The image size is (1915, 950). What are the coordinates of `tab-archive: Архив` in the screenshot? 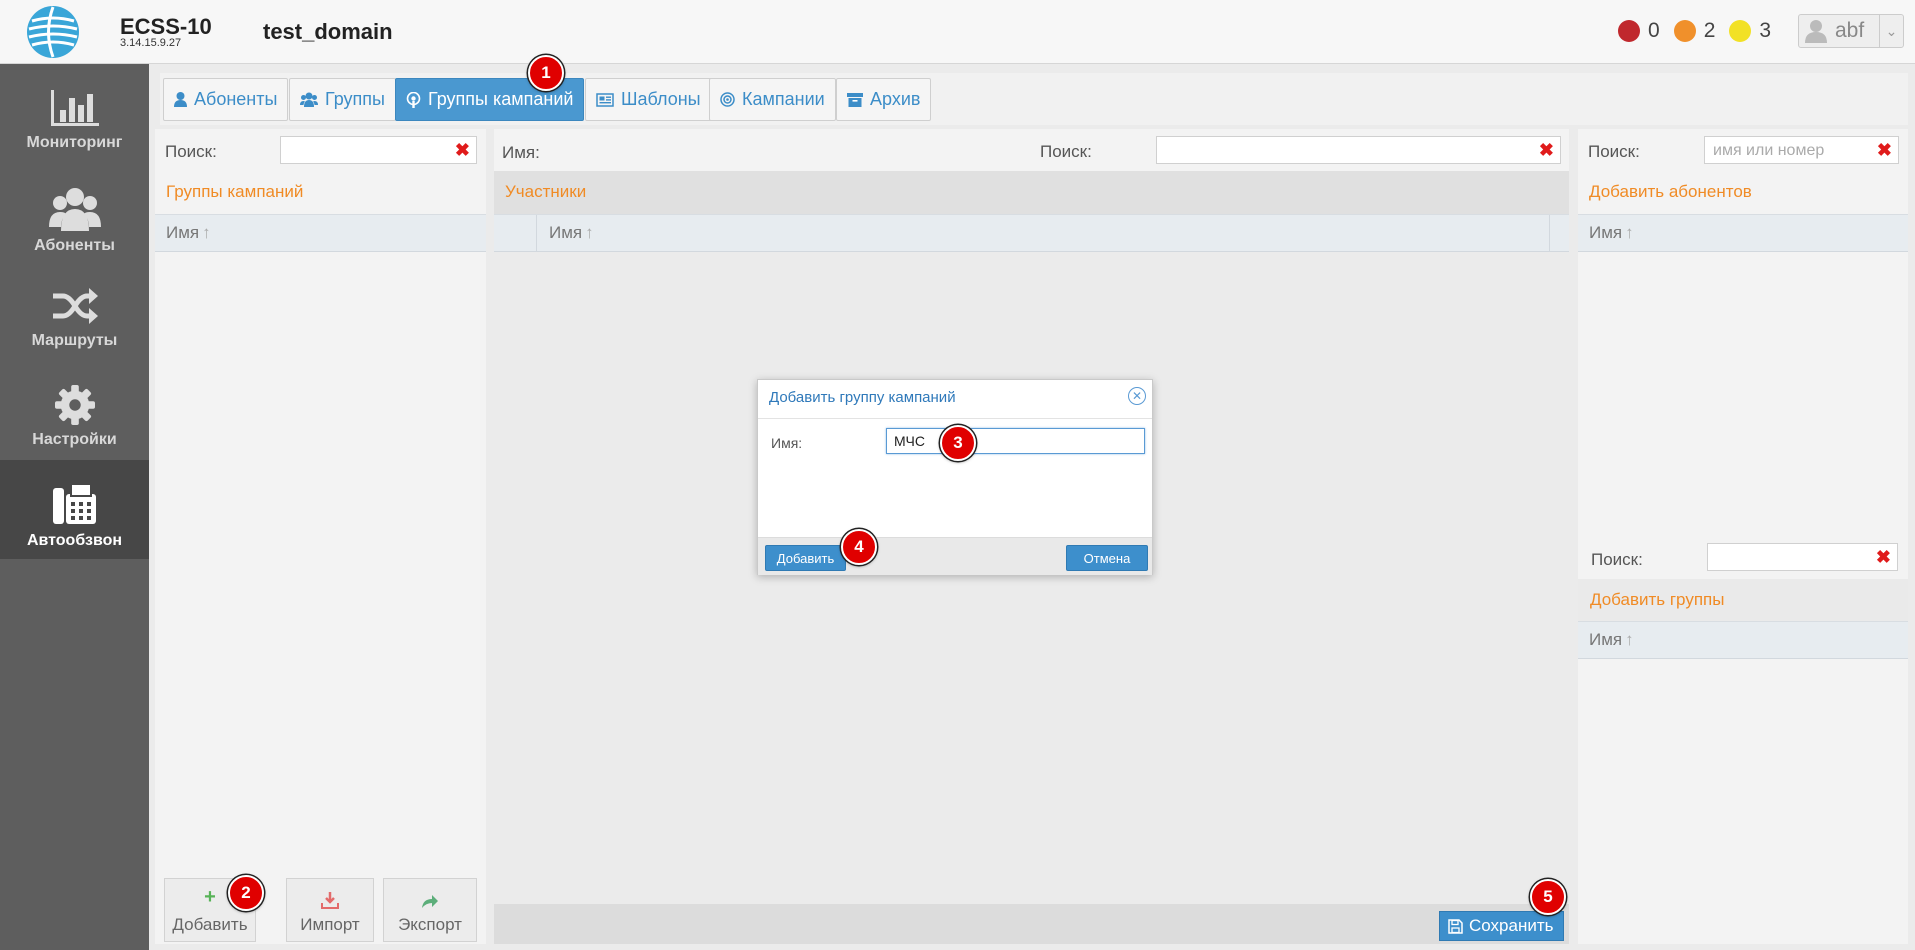 It's located at (884, 99).